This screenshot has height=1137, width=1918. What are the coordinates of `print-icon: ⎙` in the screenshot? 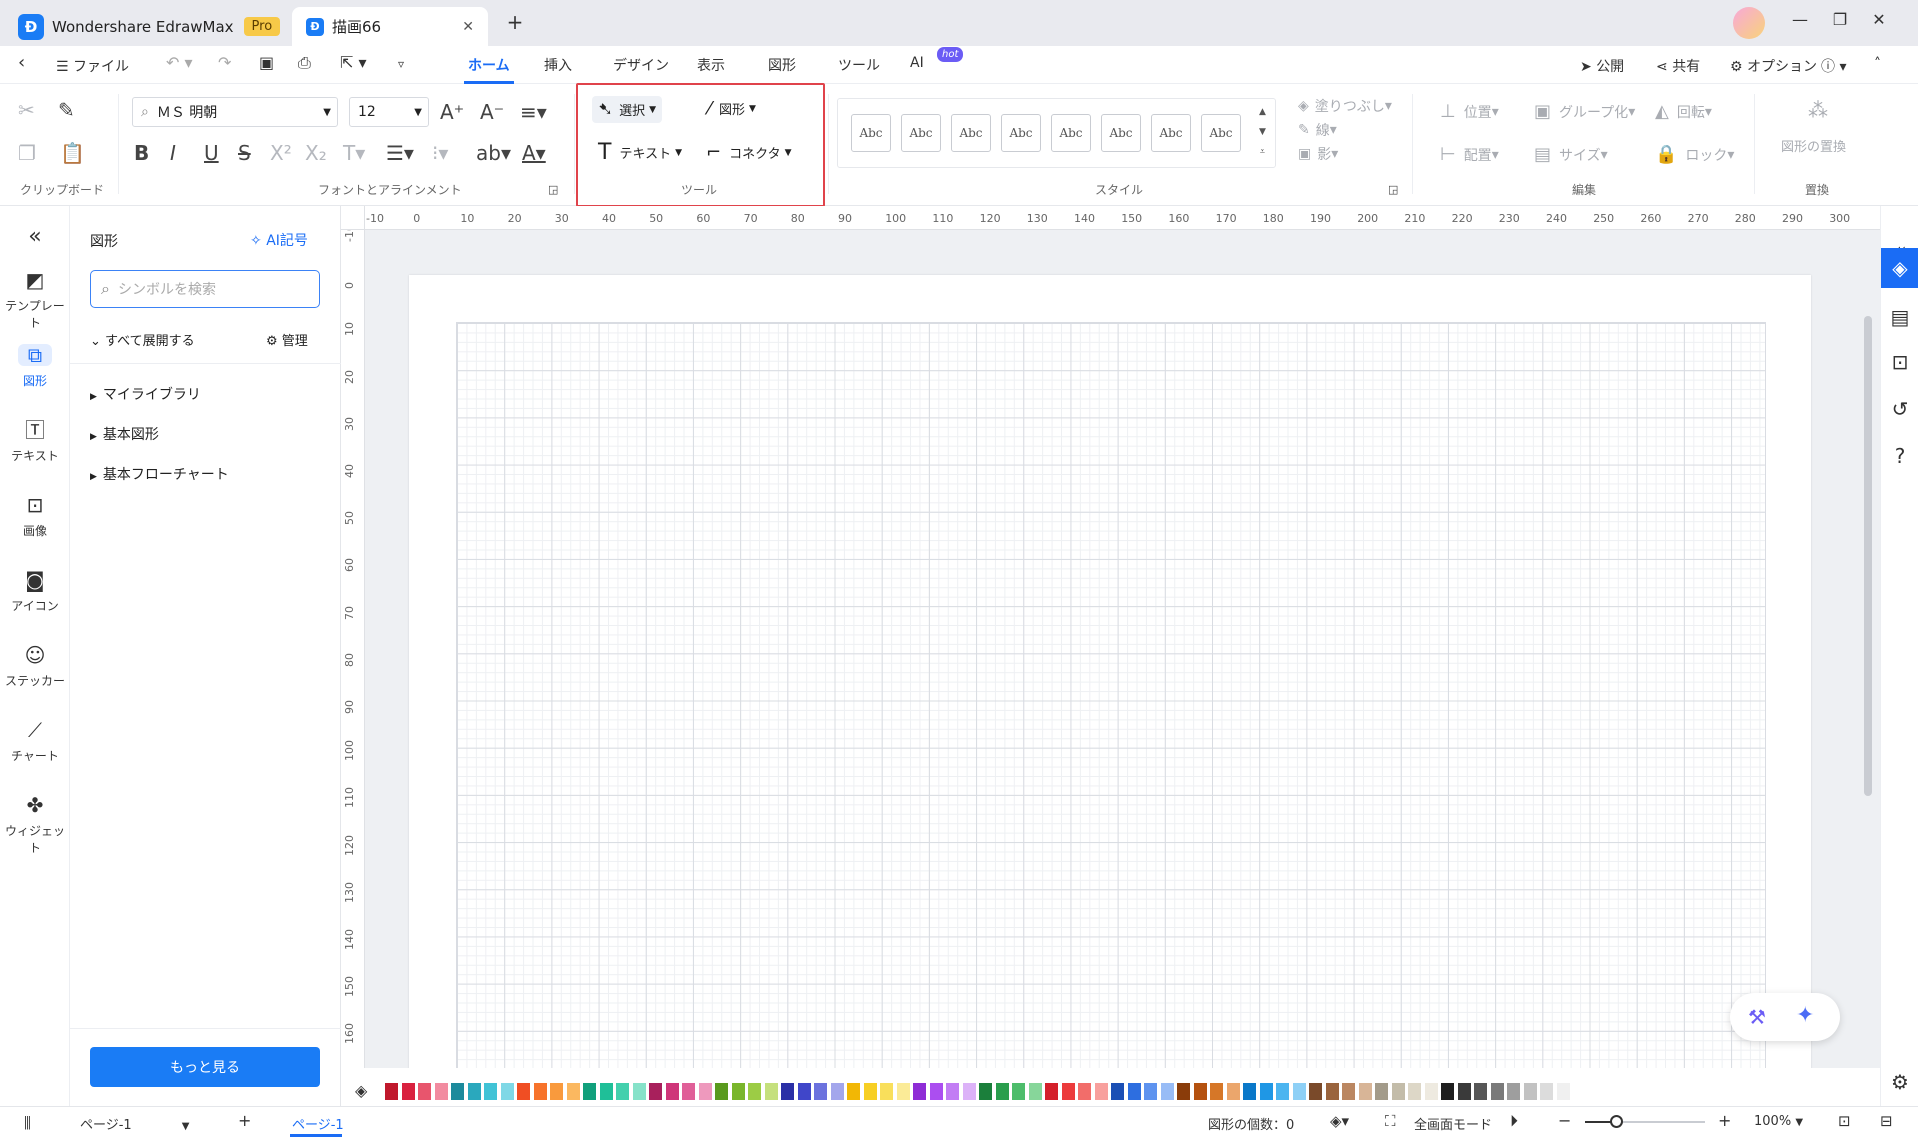 It's located at (304, 63).